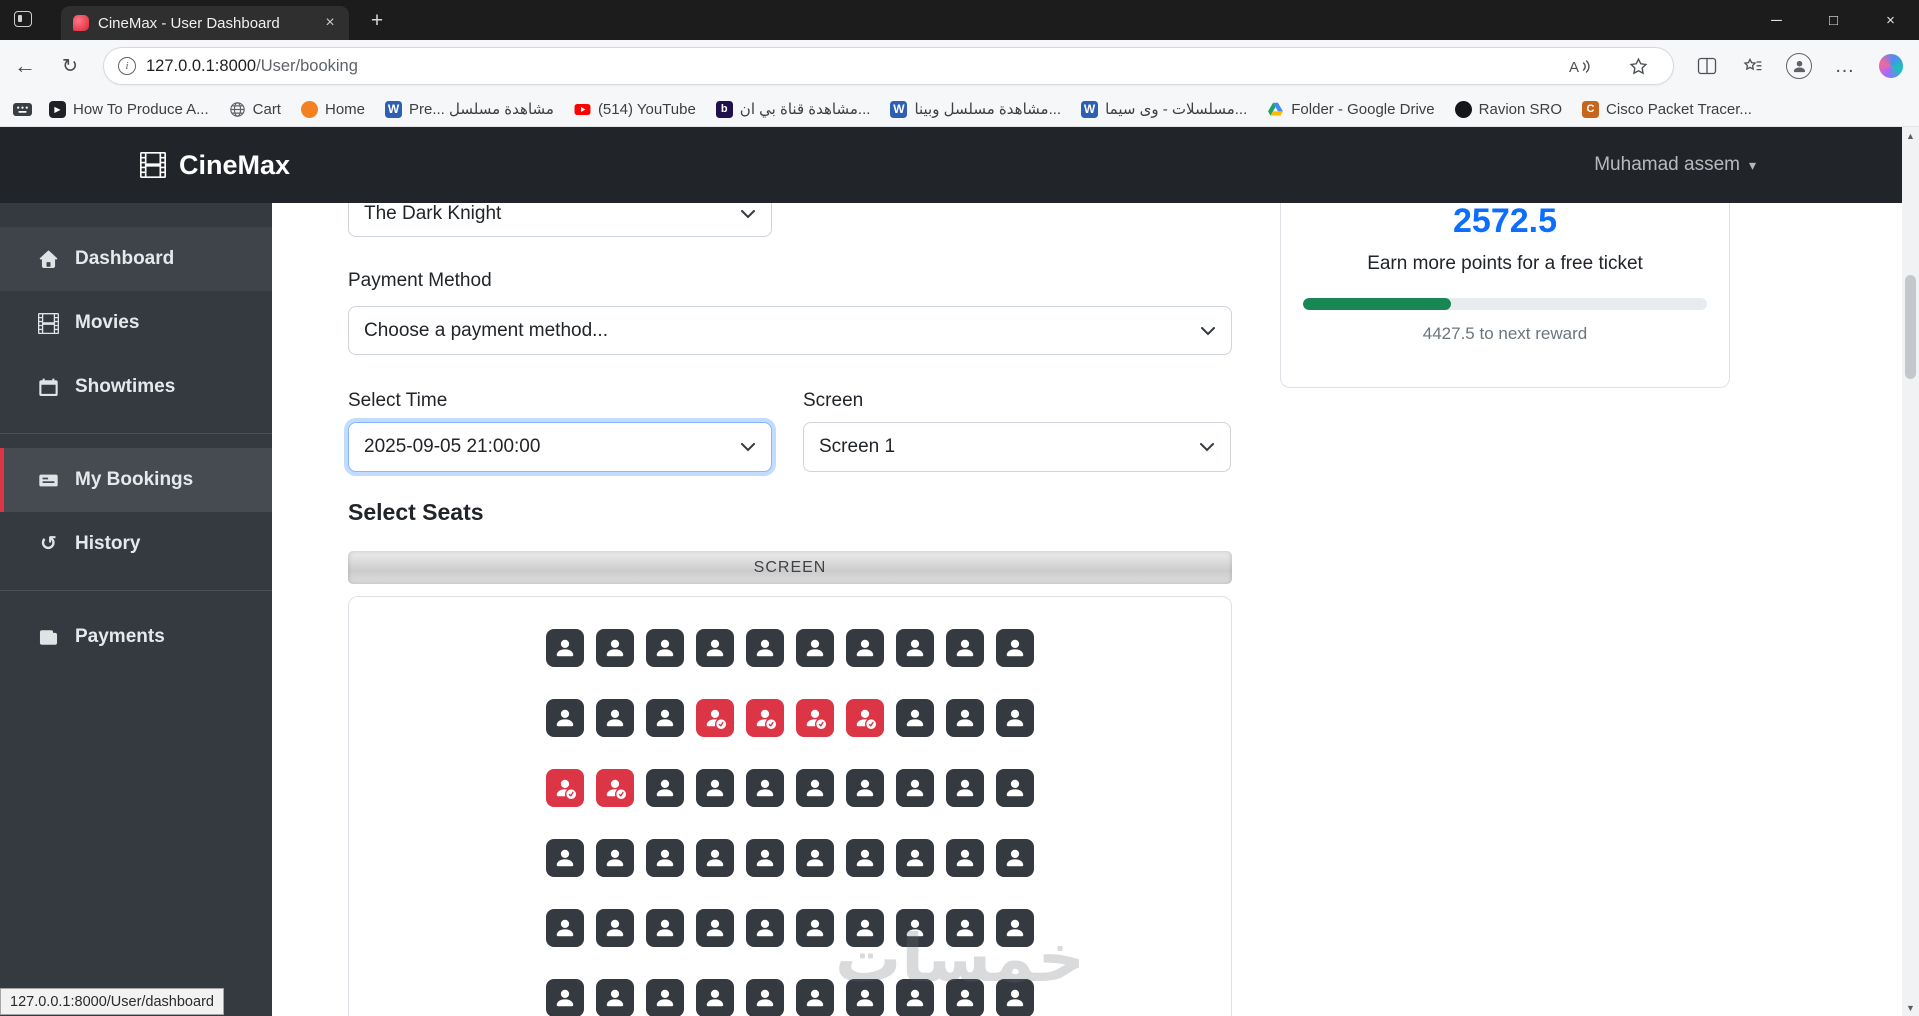  Describe the element at coordinates (215, 165) in the screenshot. I see `brand: CineMax` at that location.